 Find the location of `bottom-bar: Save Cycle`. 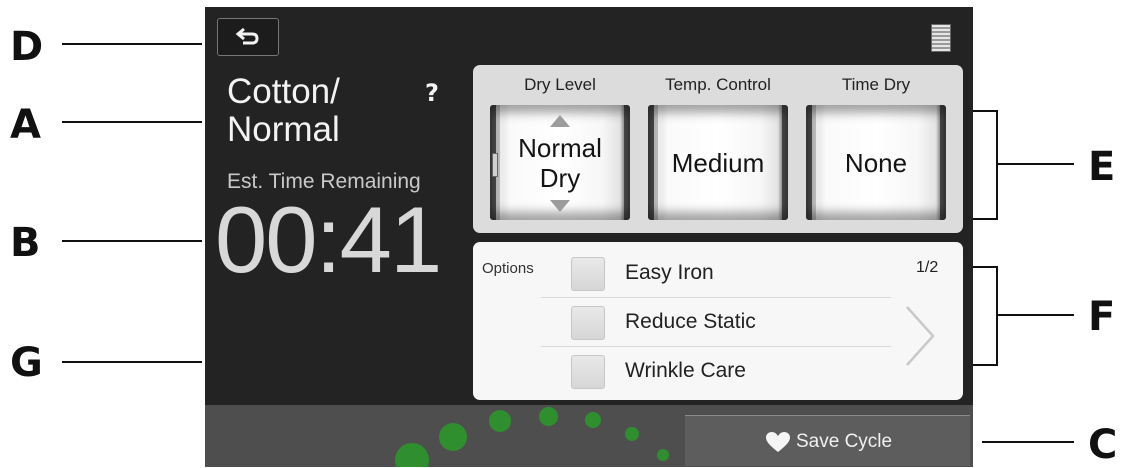

bottom-bar: Save Cycle is located at coordinates (589, 436).